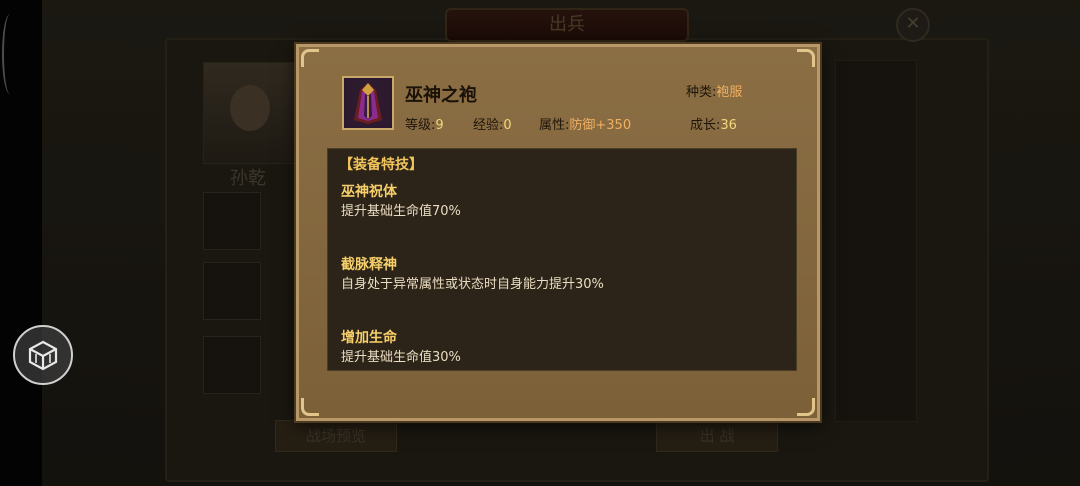  I want to click on skill-description: 提升基础生命值30%, so click(401, 357).